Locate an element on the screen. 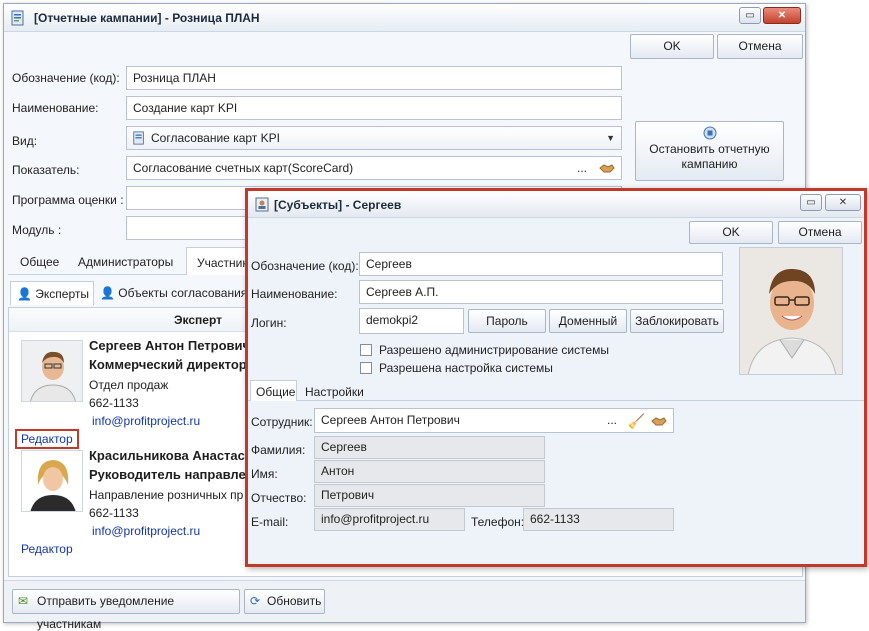 The width and height of the screenshot is (869, 631). login-label: Логин: is located at coordinates (269, 323).